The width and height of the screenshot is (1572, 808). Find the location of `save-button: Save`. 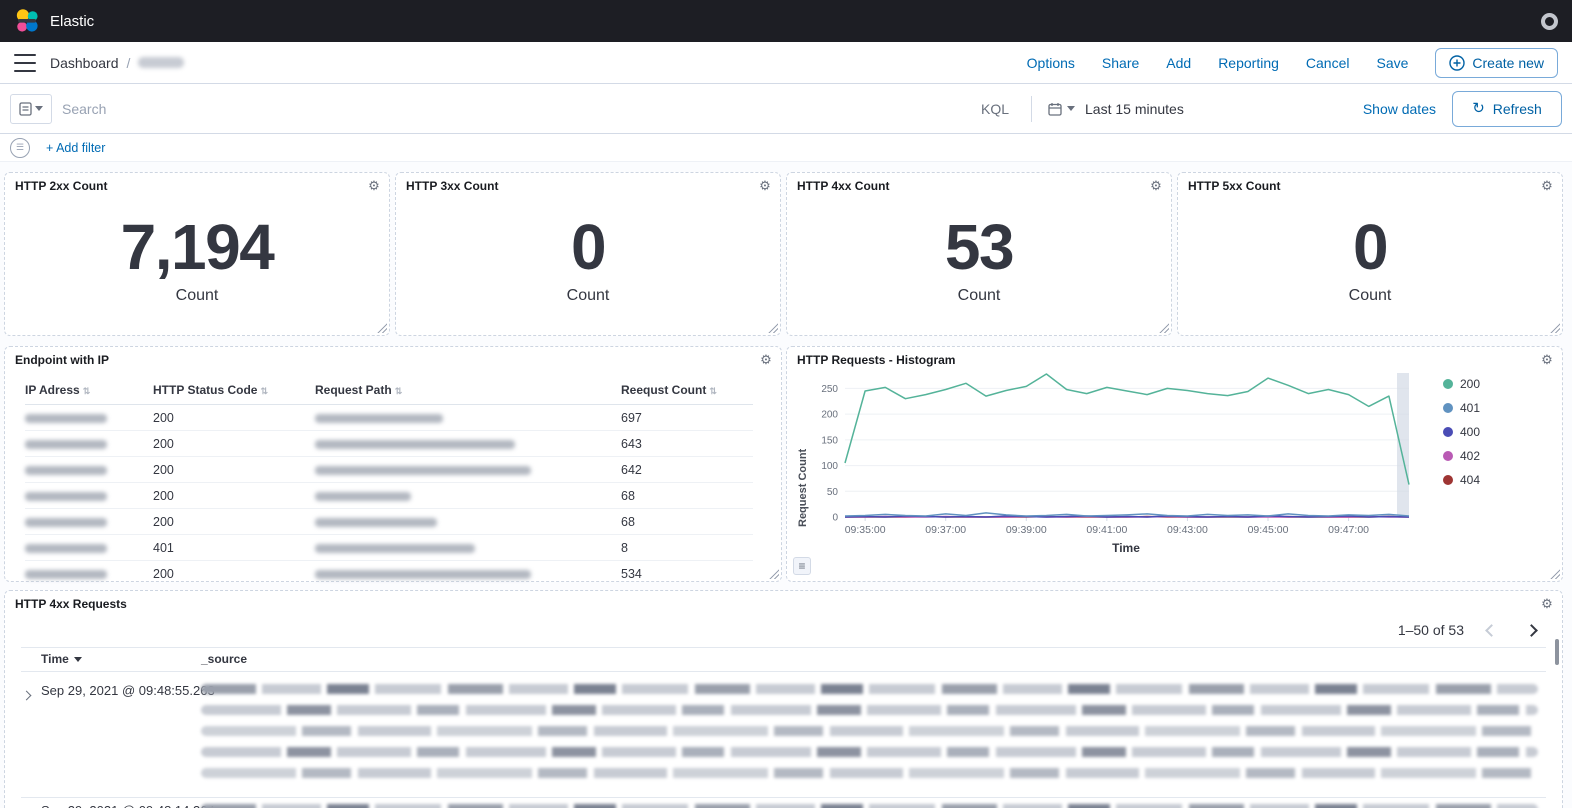

save-button: Save is located at coordinates (1392, 63).